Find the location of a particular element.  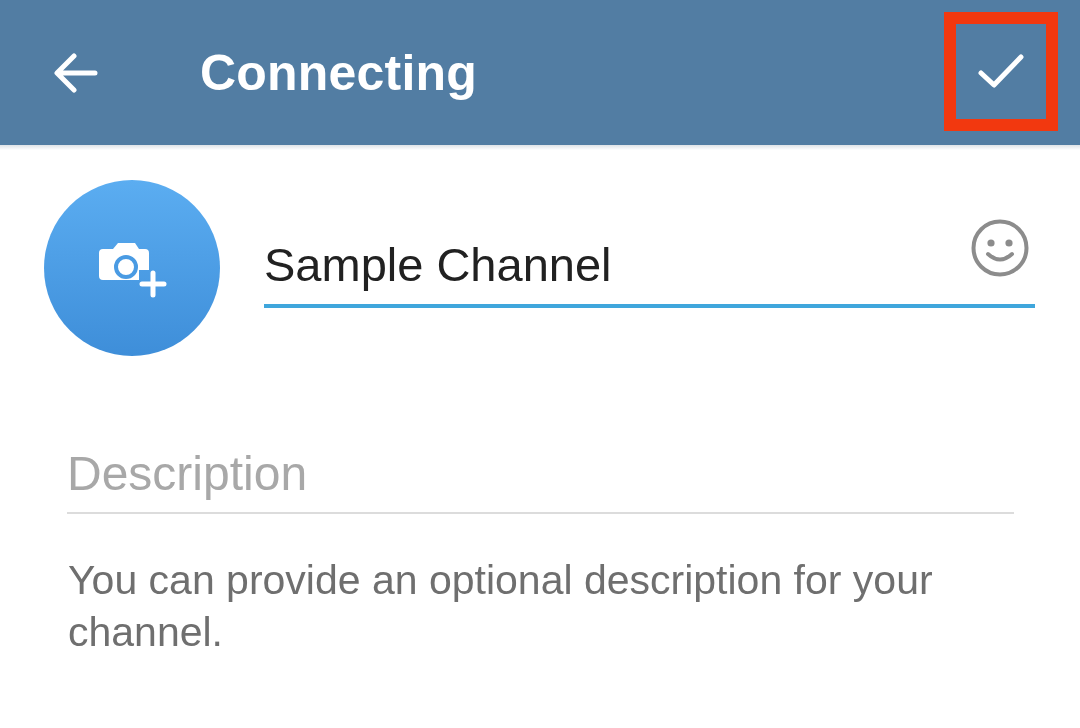

description-hint: You can provide an optional description for your channel. is located at coordinates (501, 606).